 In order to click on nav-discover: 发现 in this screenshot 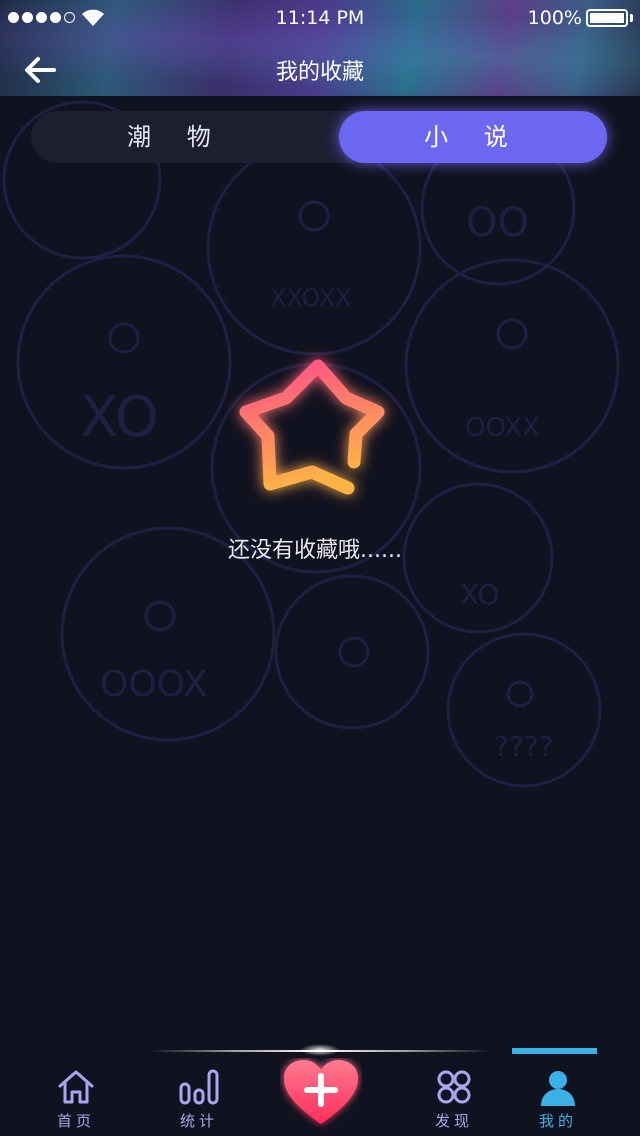, I will do `click(454, 1099)`.